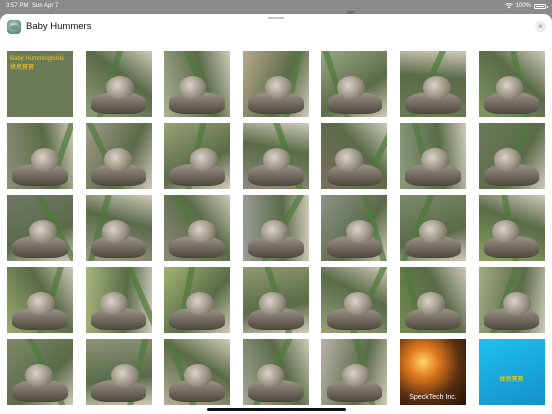 This screenshot has height=414, width=552. I want to click on status-date: Sun Apr 7, so click(45, 6).